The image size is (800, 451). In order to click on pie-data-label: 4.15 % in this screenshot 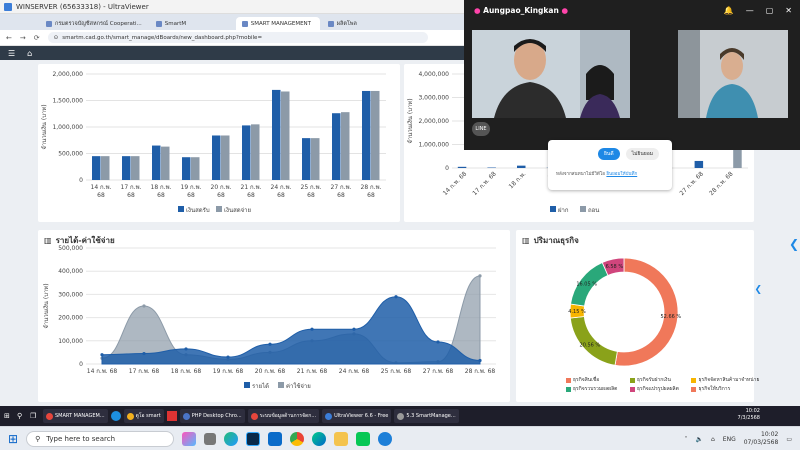, I will do `click(577, 312)`.